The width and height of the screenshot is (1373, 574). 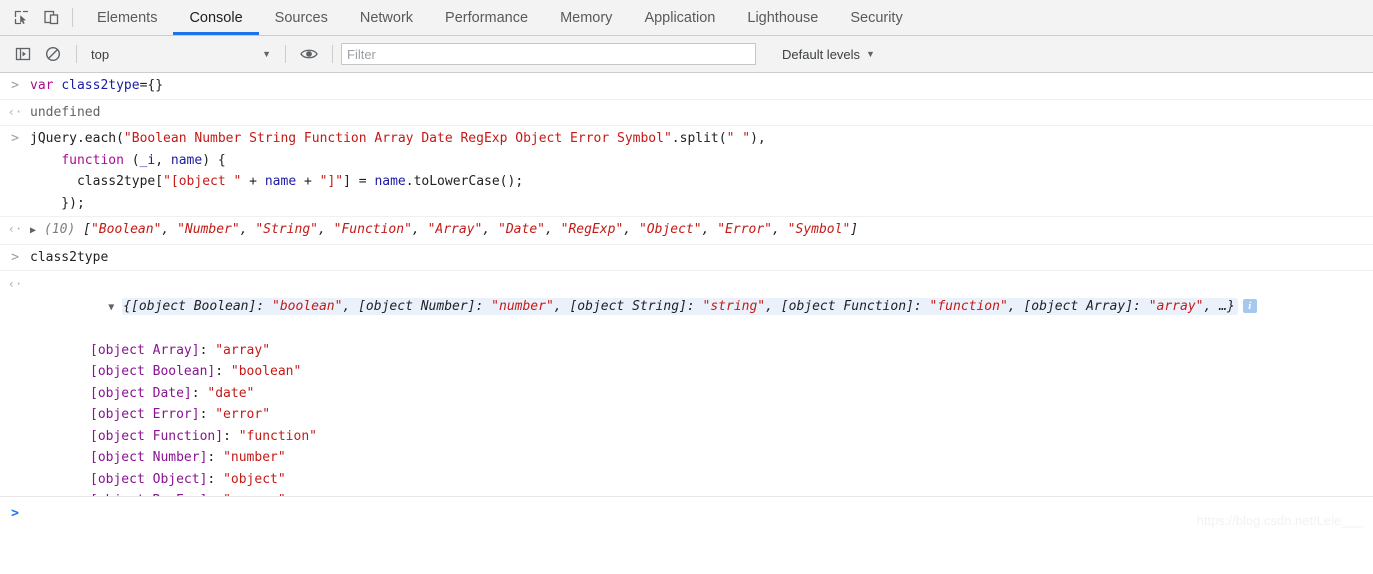 I want to click on object-property-key: [object Array], so click(x=145, y=350).